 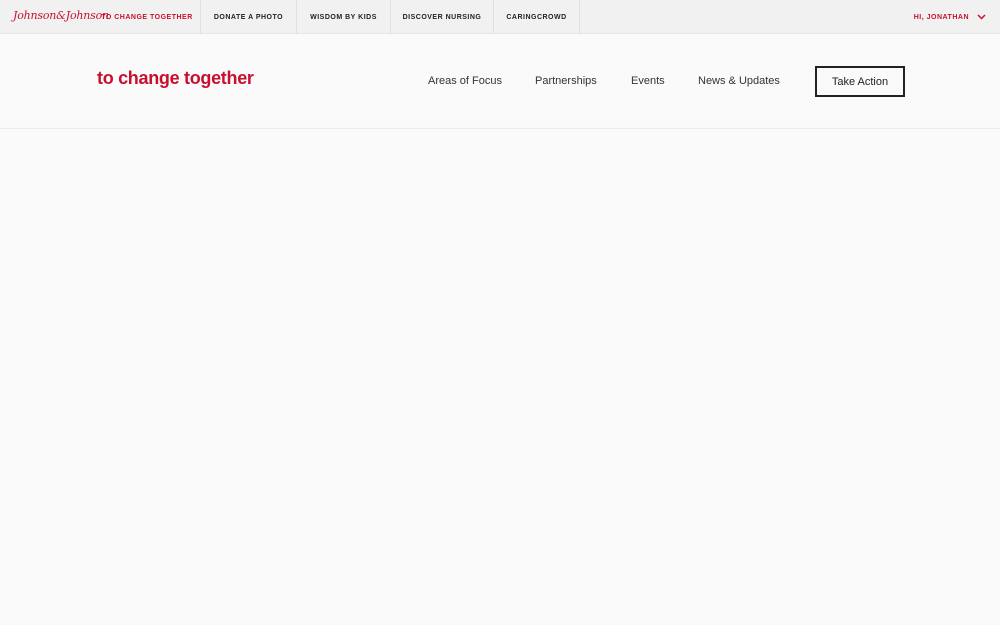 What do you see at coordinates (664, 81) in the screenshot?
I see `nav-events: Events` at bounding box center [664, 81].